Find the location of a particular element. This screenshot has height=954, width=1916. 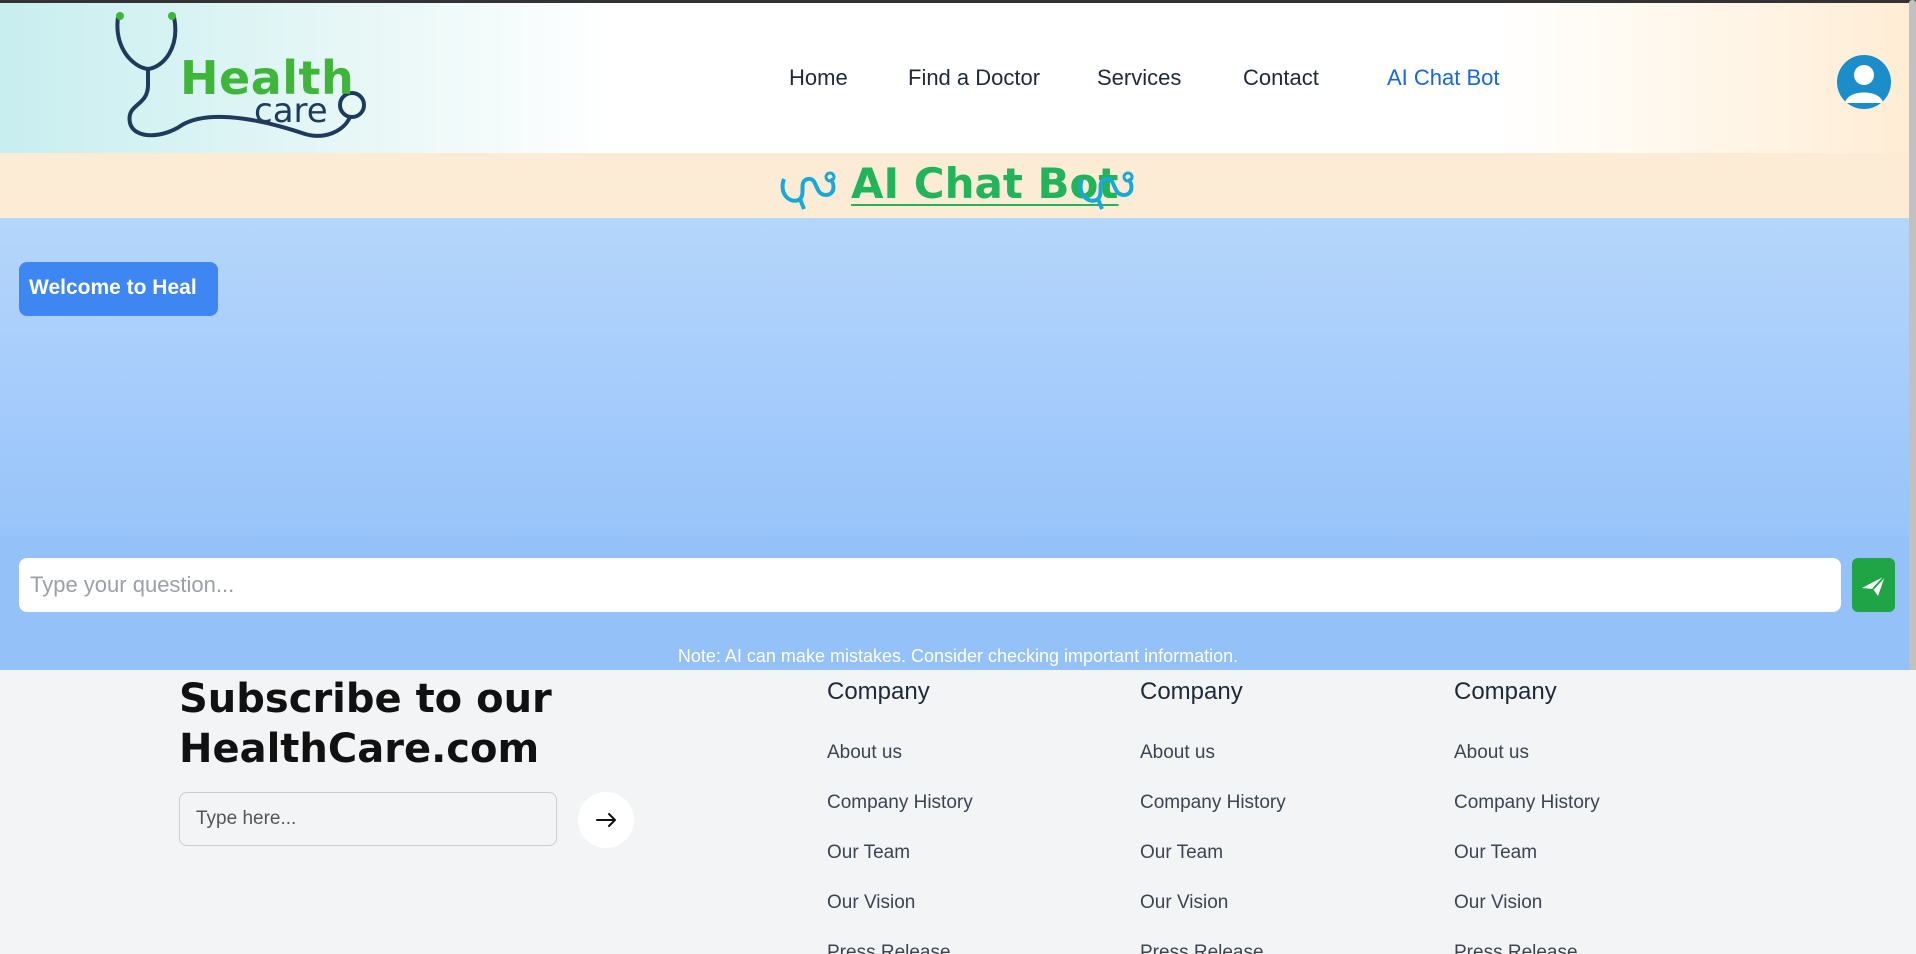

bot-message-bubble: Welcome to Heal is located at coordinates (118, 289).